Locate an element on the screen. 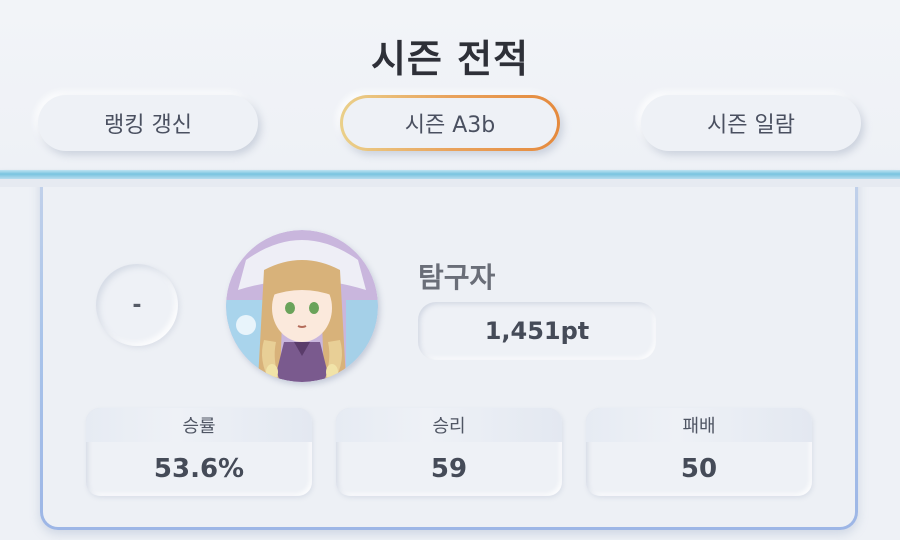  points-value: 1,451pt is located at coordinates (537, 331).